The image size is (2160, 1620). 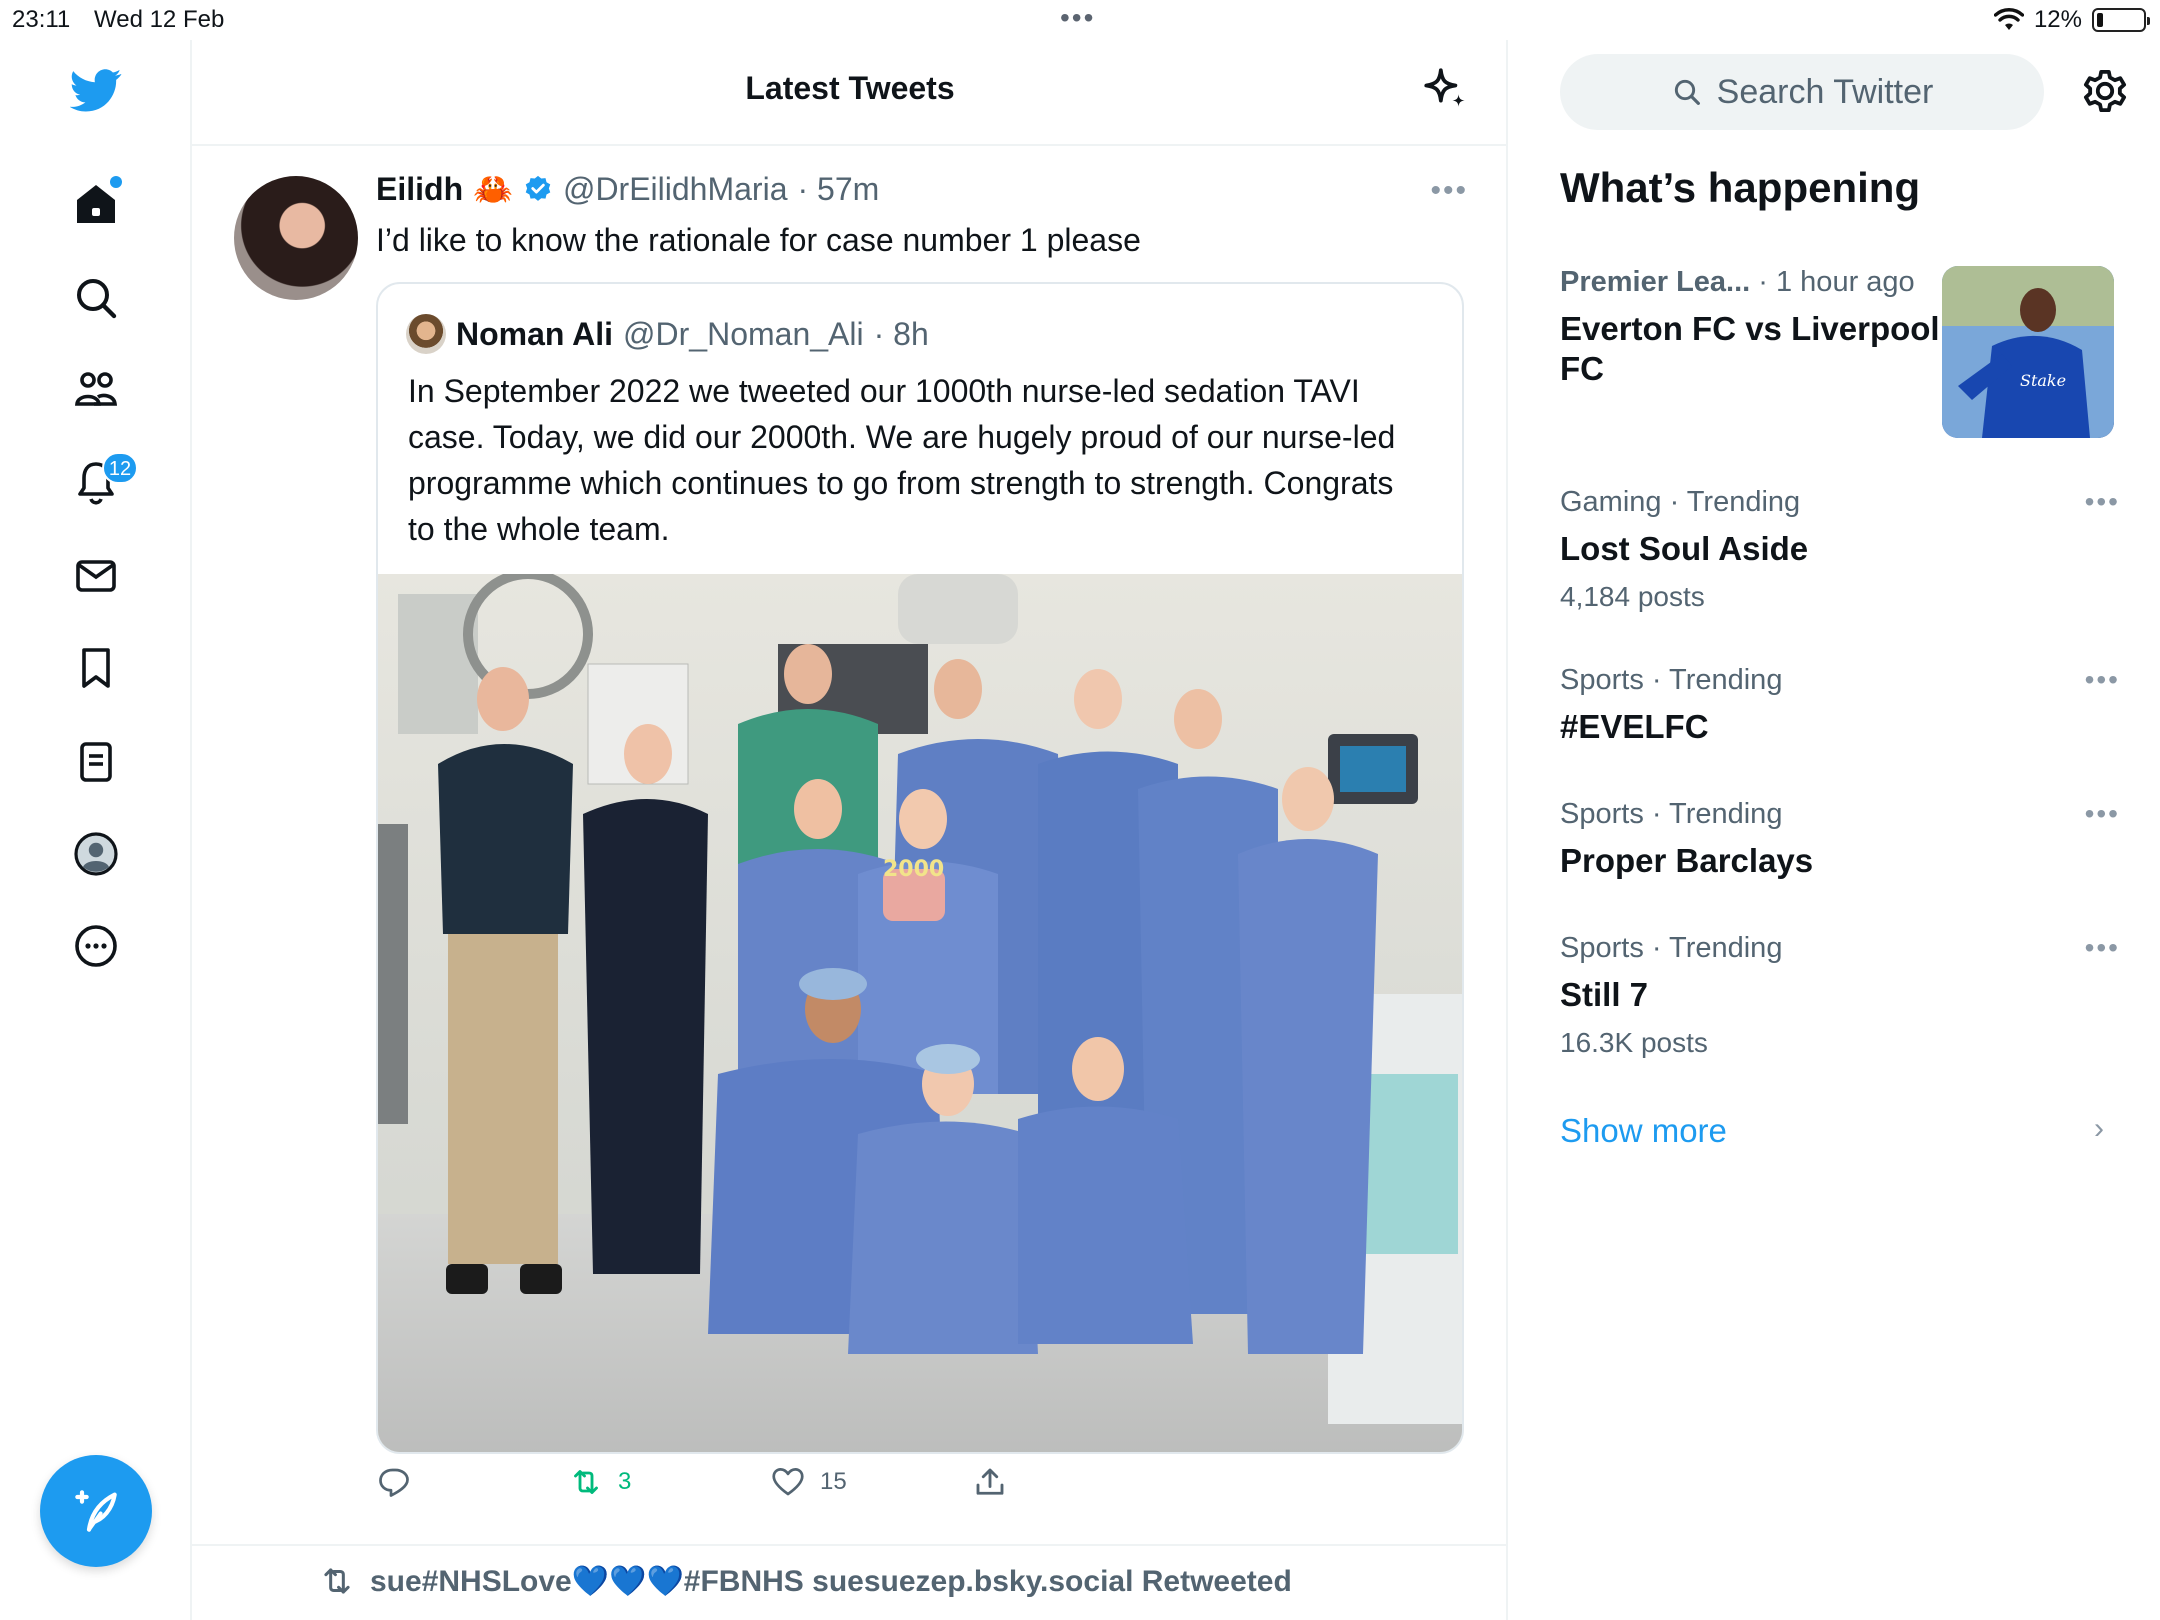 I want to click on multitasking-dots-icon: •••, so click(x=1077, y=18).